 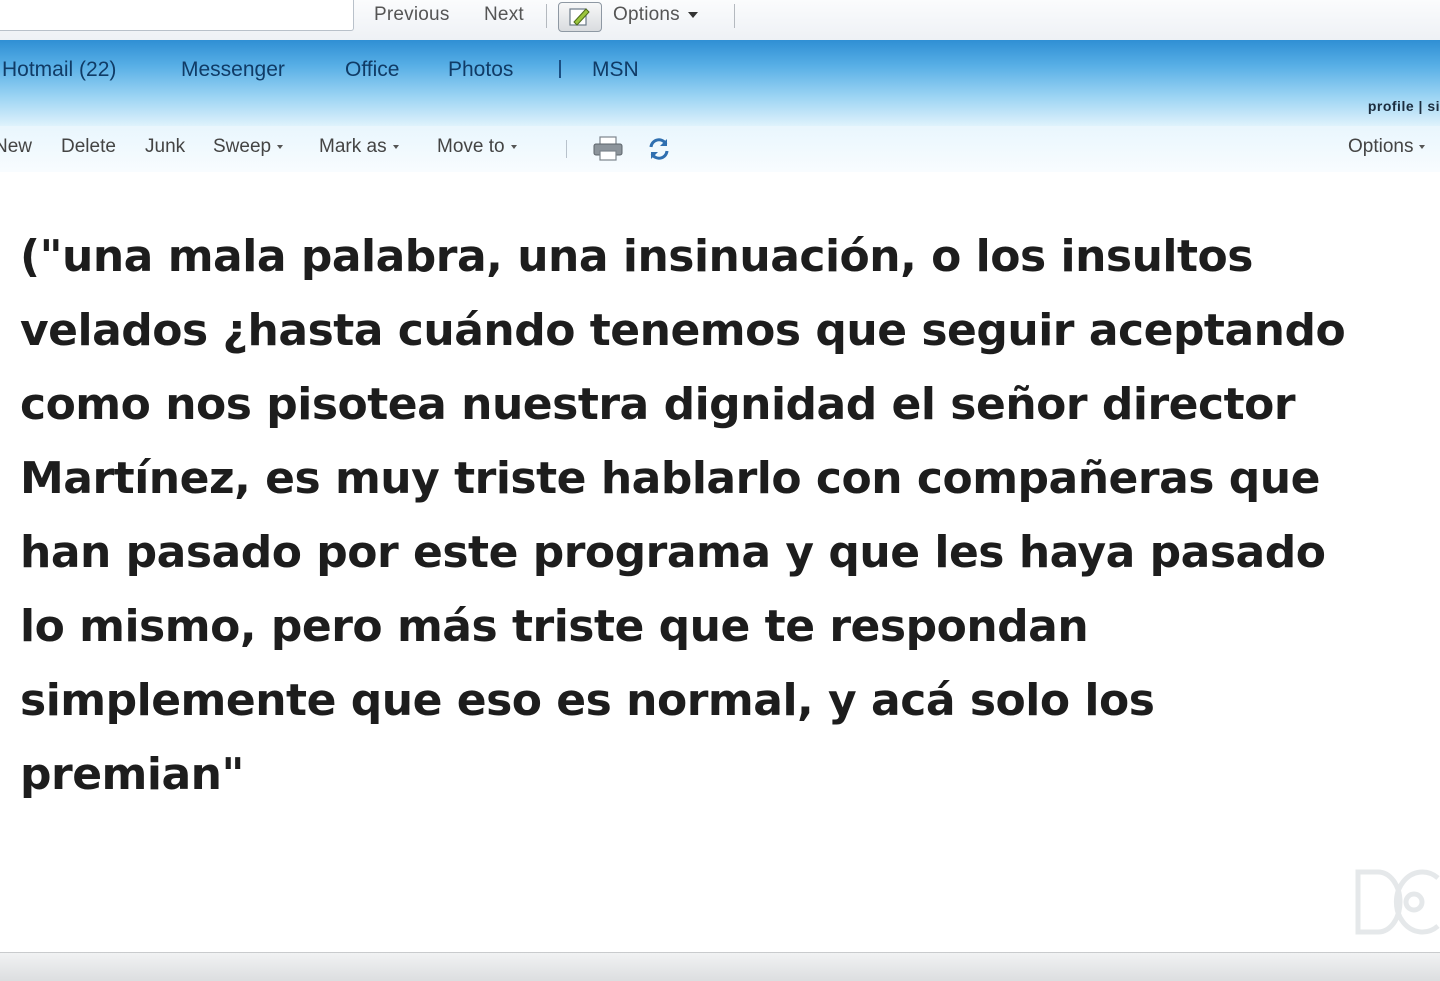 What do you see at coordinates (372, 70) in the screenshot?
I see `tab-office: Office` at bounding box center [372, 70].